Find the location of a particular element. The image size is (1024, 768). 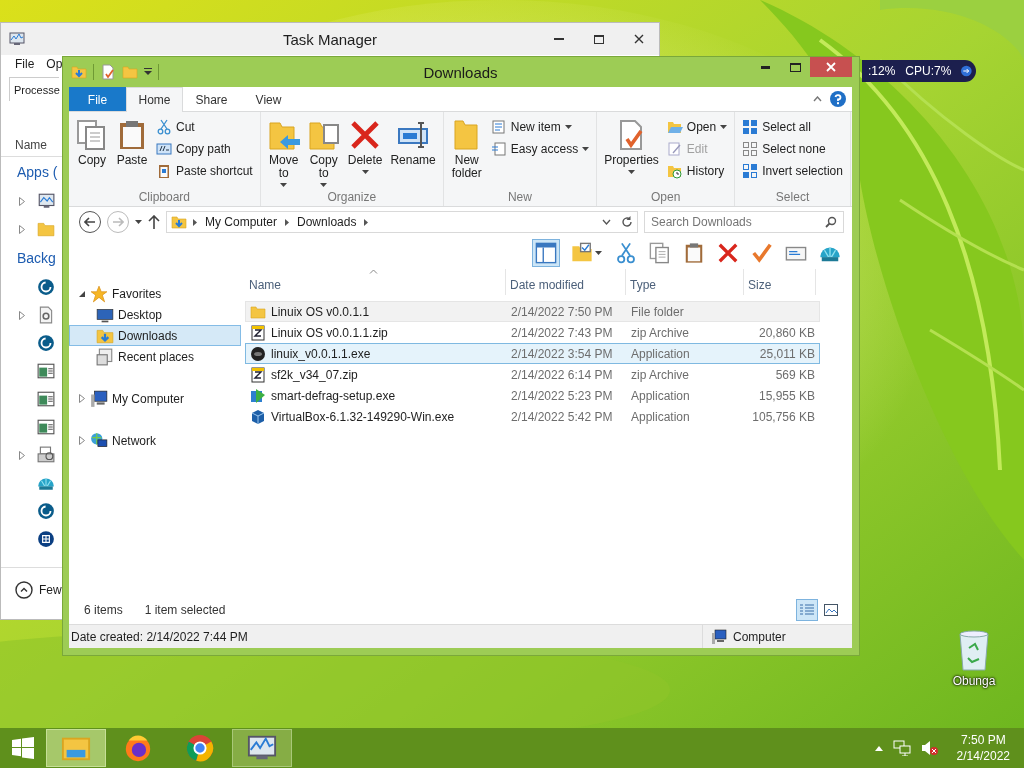

documents-icon is located at coordinates (92, 135).